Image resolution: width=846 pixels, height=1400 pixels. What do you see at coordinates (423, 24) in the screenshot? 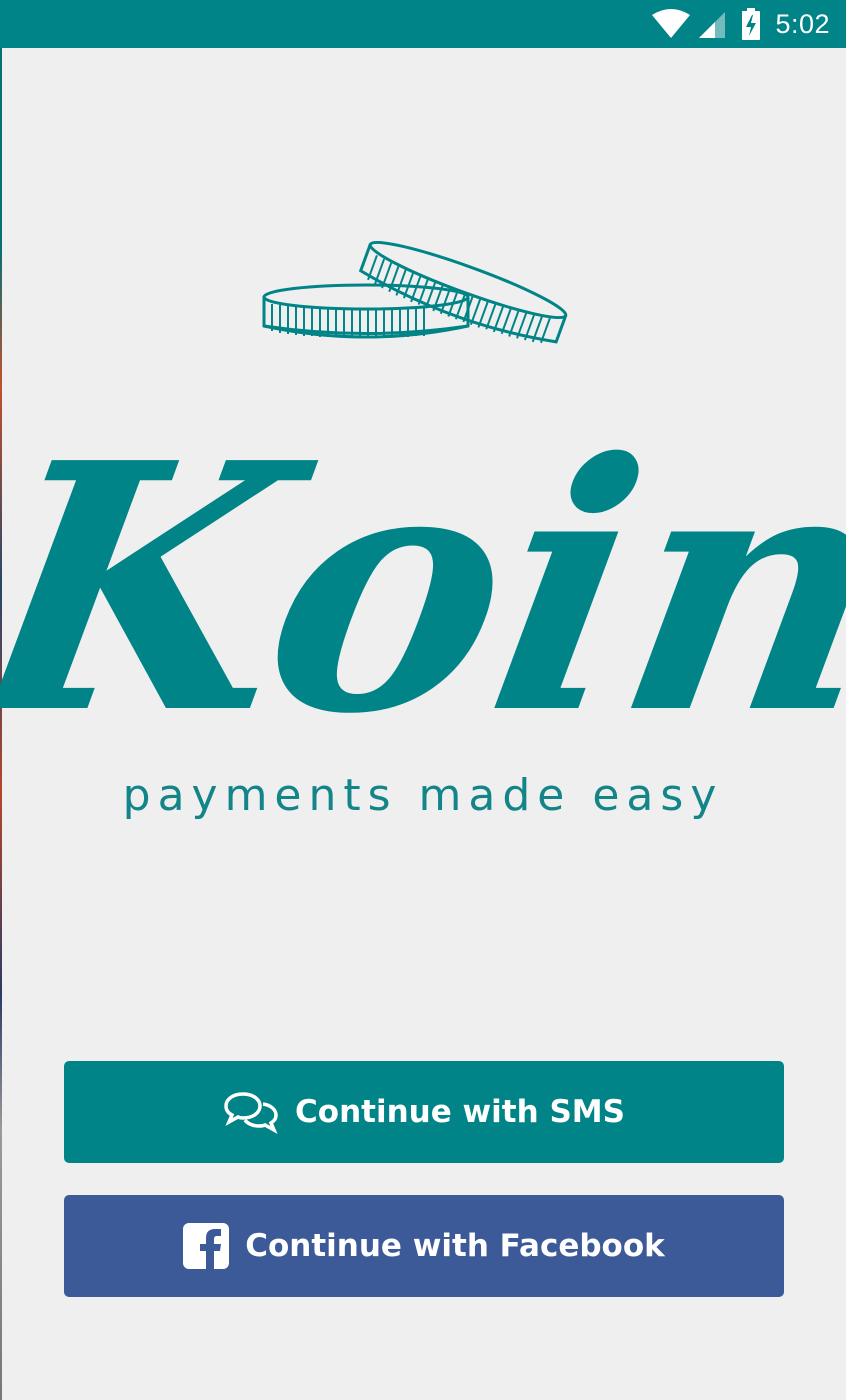
I see `status-bar: 5:02` at bounding box center [423, 24].